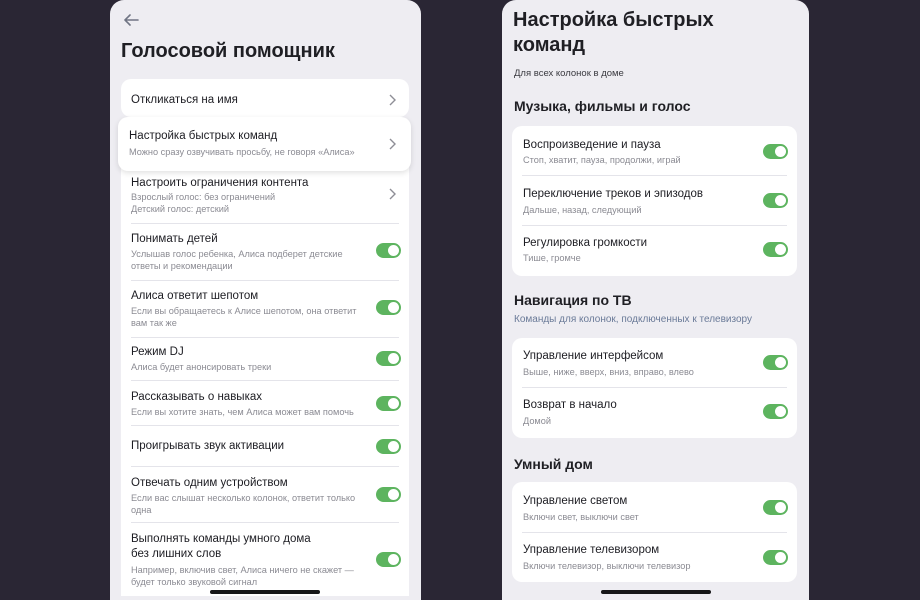 The image size is (920, 600). Describe the element at coordinates (575, 501) in the screenshot. I see `item-title: Управление светом` at that location.